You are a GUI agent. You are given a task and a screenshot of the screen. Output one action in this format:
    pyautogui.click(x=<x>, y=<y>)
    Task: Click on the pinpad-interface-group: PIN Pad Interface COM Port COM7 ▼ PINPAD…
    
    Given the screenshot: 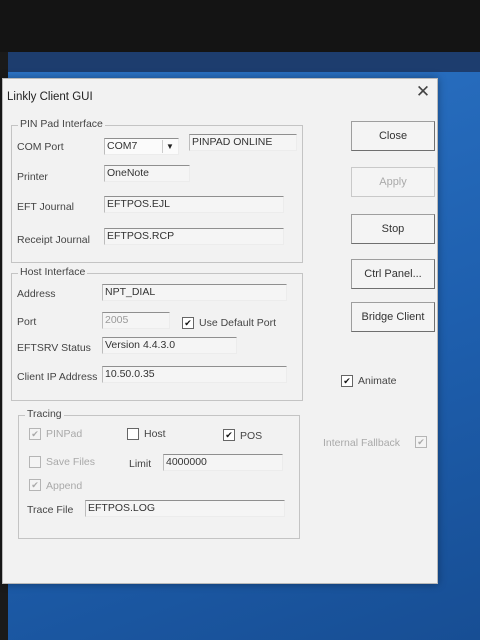 What is the action you would take?
    pyautogui.click(x=157, y=190)
    